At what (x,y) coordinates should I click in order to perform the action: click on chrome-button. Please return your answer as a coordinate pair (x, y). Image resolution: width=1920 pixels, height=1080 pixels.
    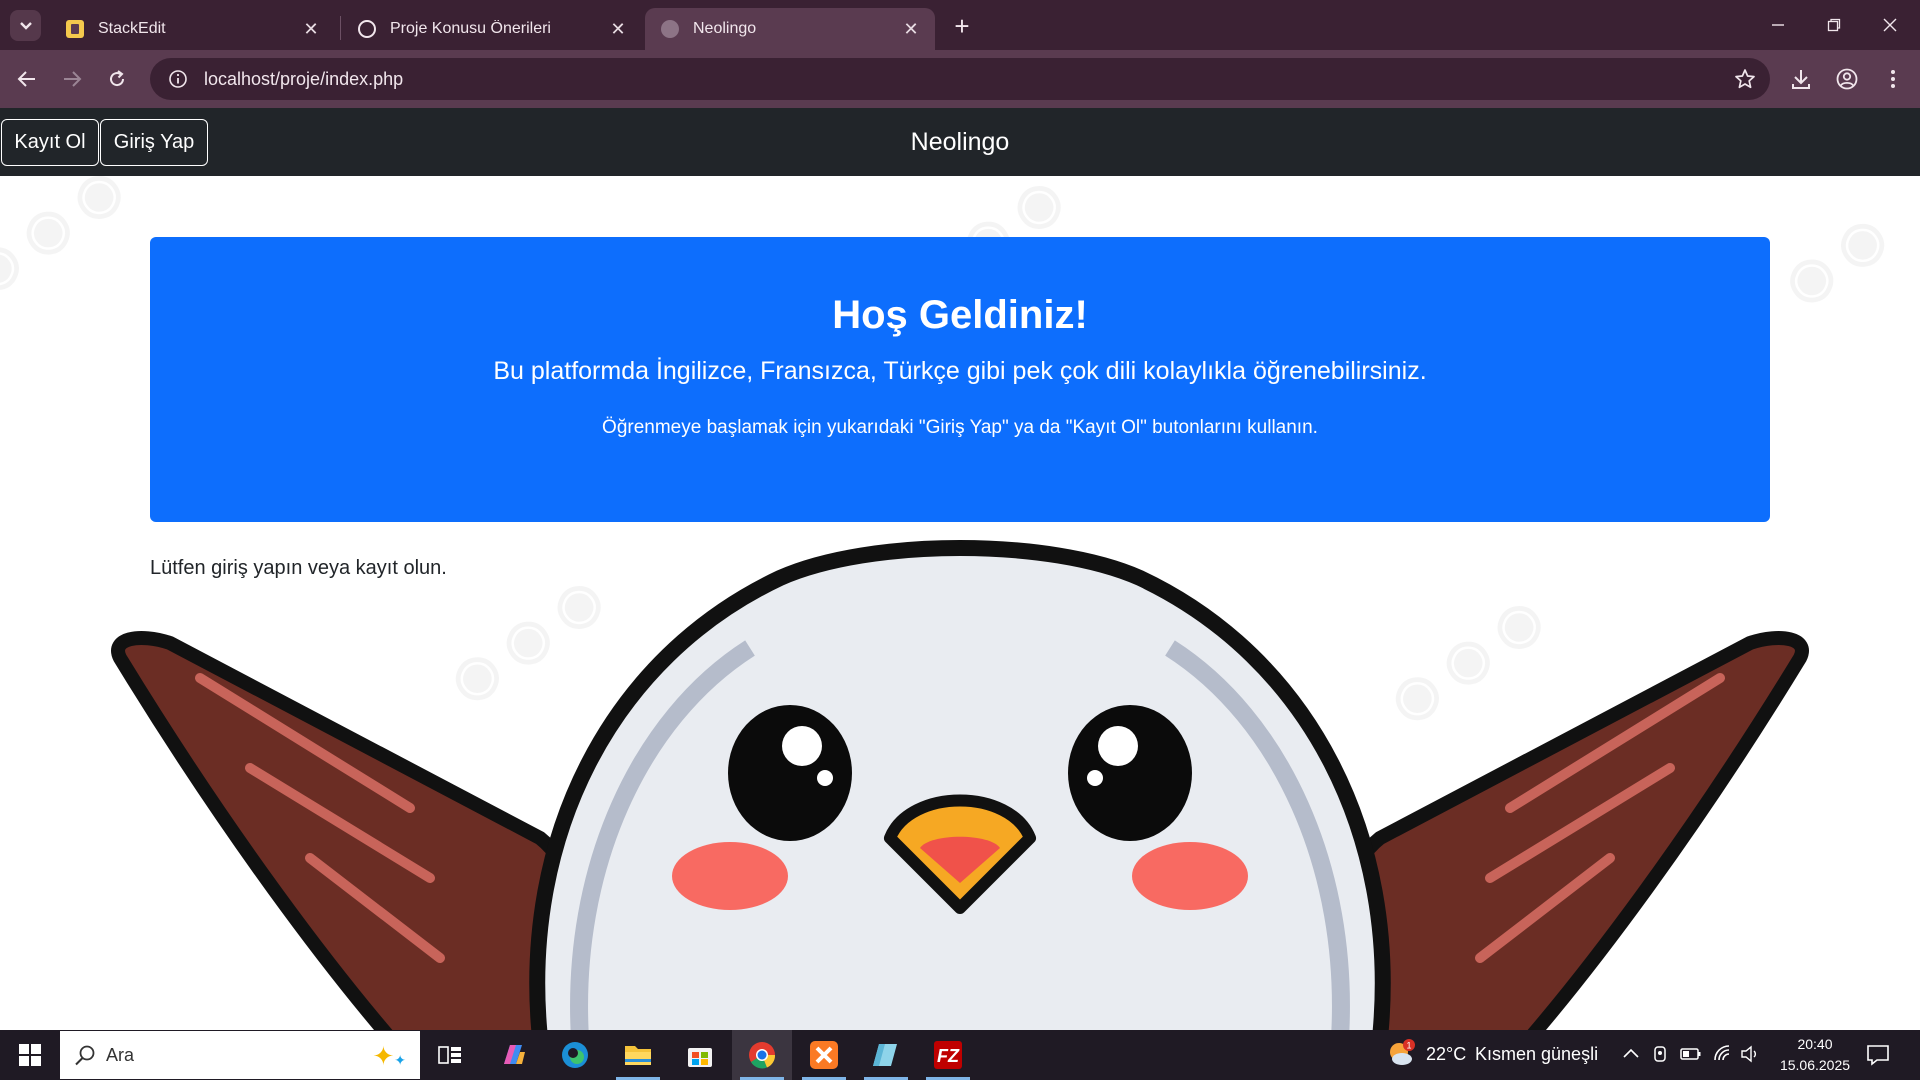
    Looking at the image, I should click on (762, 1055).